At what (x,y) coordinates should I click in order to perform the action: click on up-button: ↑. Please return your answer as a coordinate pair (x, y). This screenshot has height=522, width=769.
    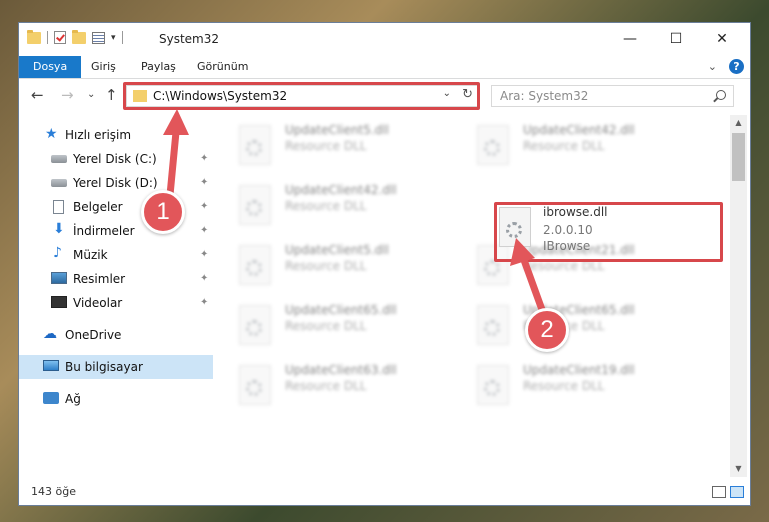
    Looking at the image, I should click on (111, 95).